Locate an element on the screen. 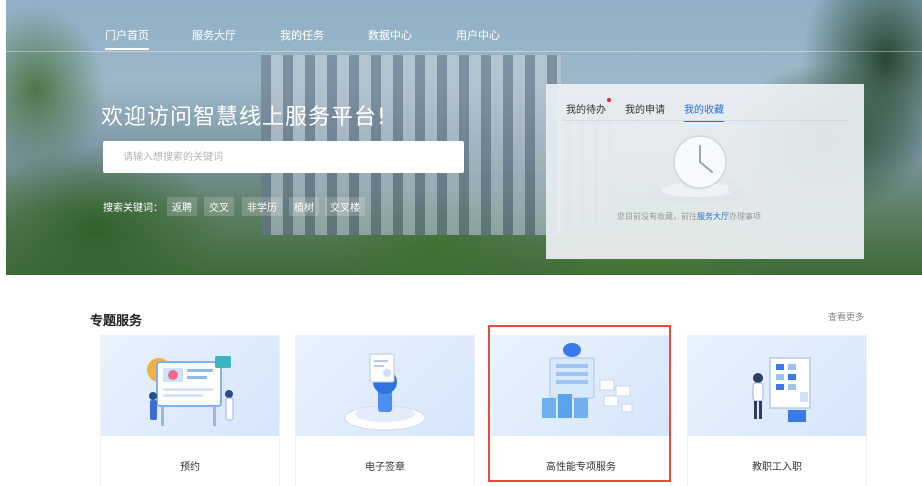  card-label: 电子签章 is located at coordinates (385, 467).